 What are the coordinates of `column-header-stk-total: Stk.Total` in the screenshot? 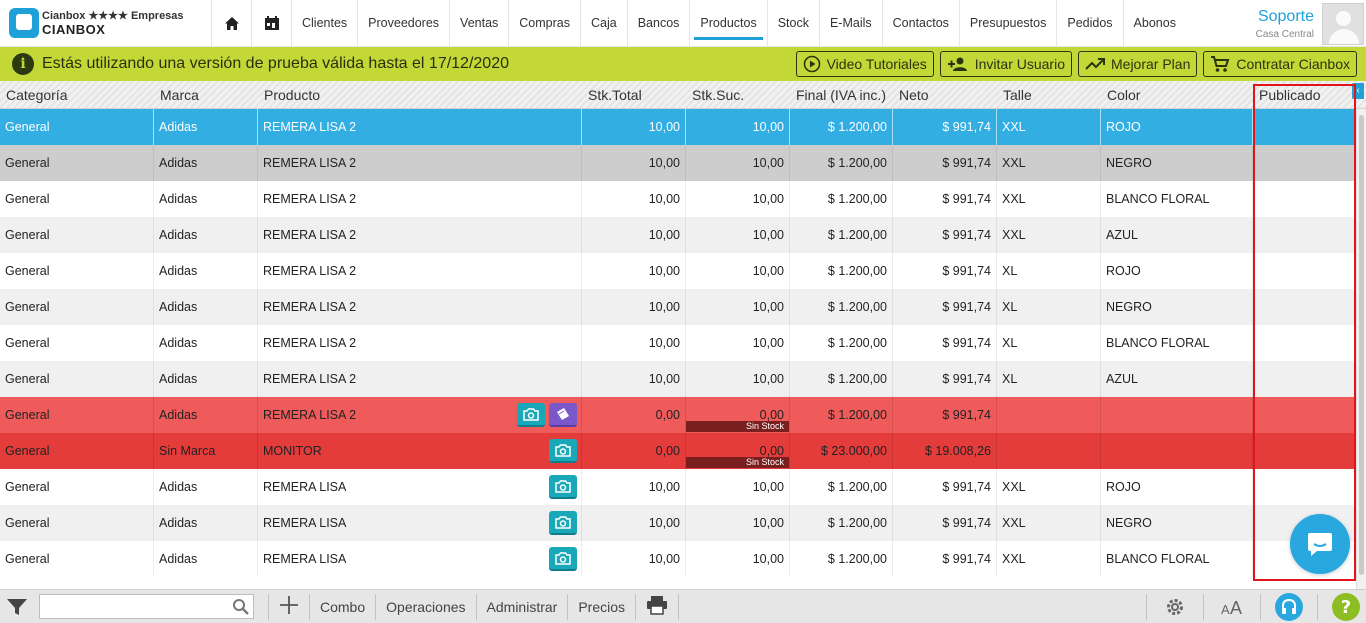 It's located at (634, 95).